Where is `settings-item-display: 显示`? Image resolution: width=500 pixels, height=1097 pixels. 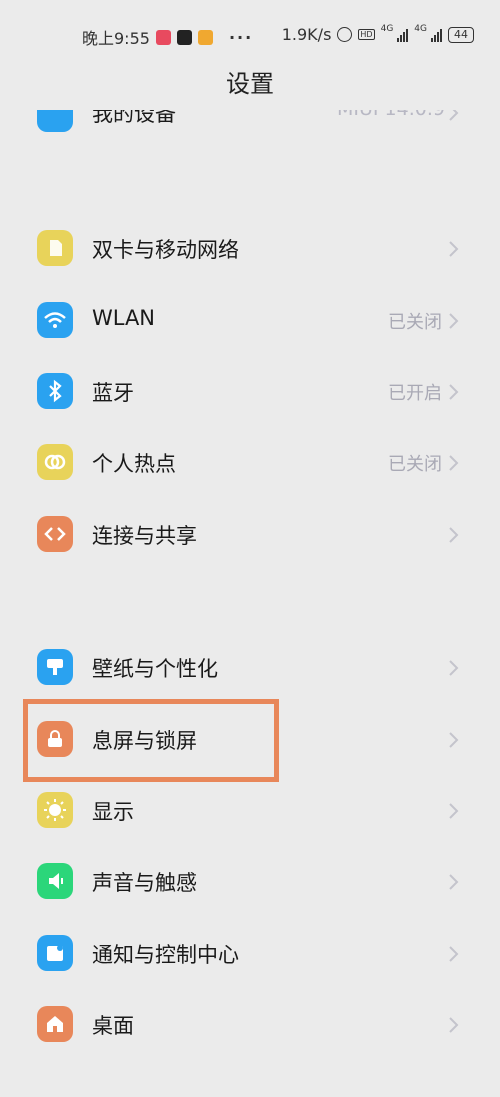 settings-item-display: 显示 is located at coordinates (250, 812).